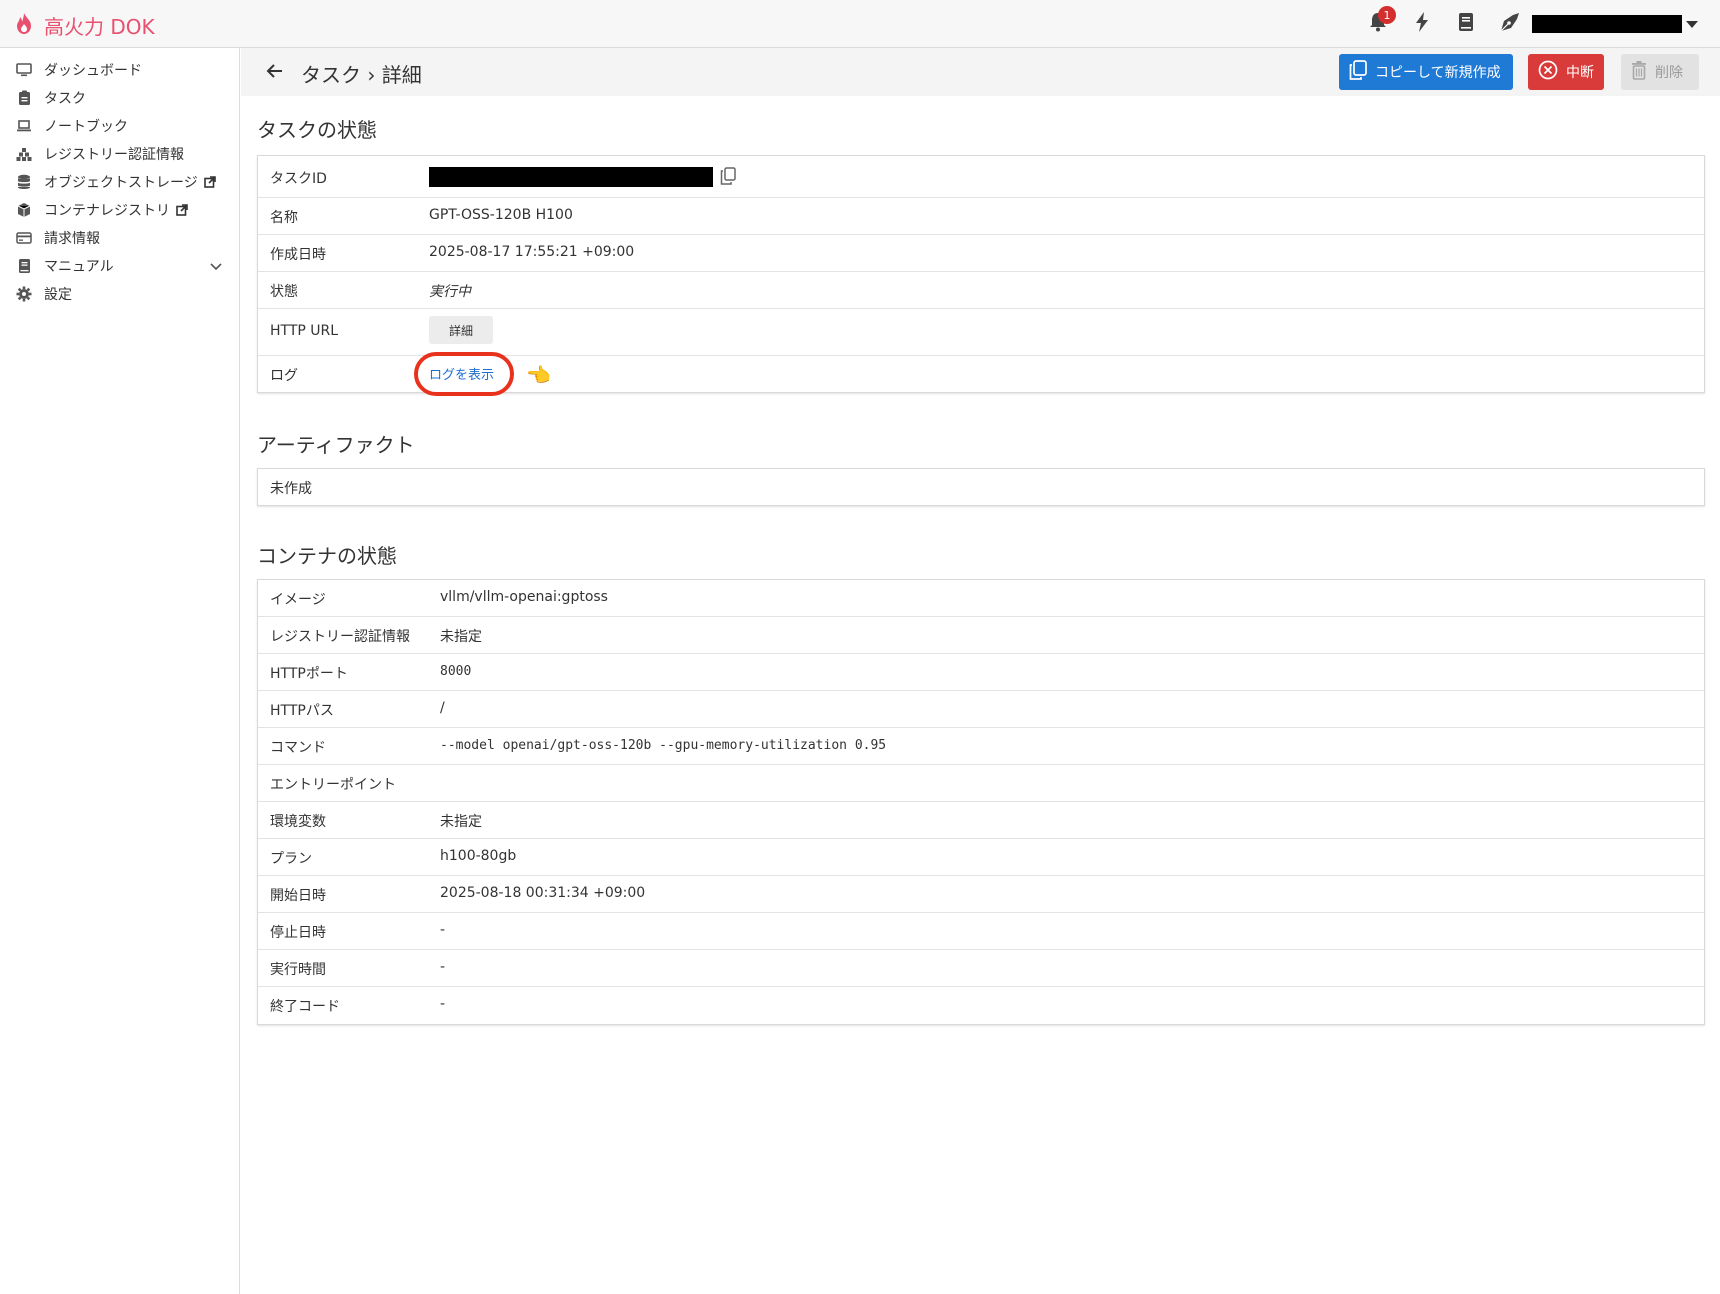 The image size is (1720, 1294). I want to click on table-row: ログ ログを表示 👈, so click(981, 374).